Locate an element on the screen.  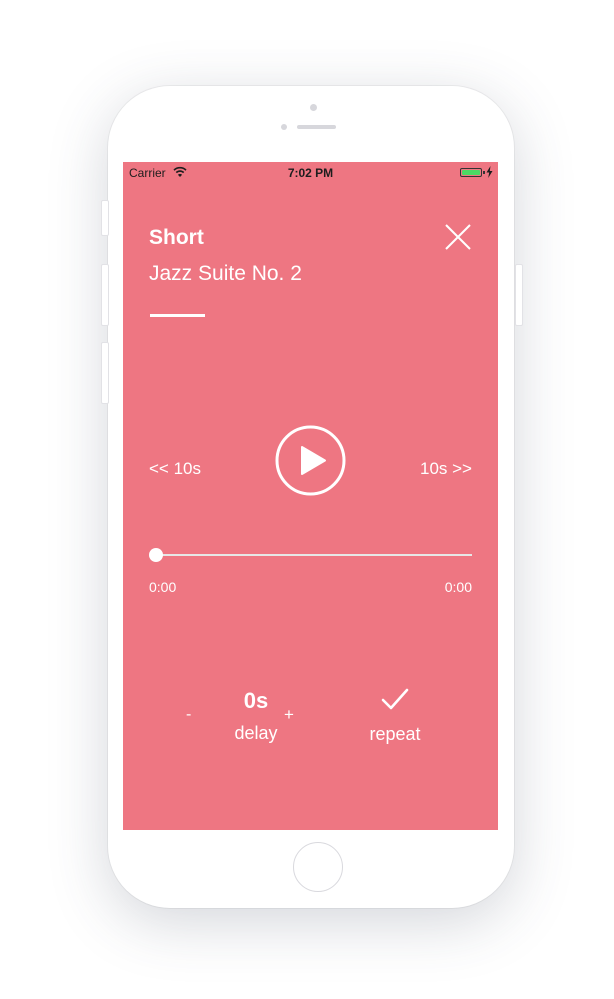
play-icon is located at coordinates (310, 460).